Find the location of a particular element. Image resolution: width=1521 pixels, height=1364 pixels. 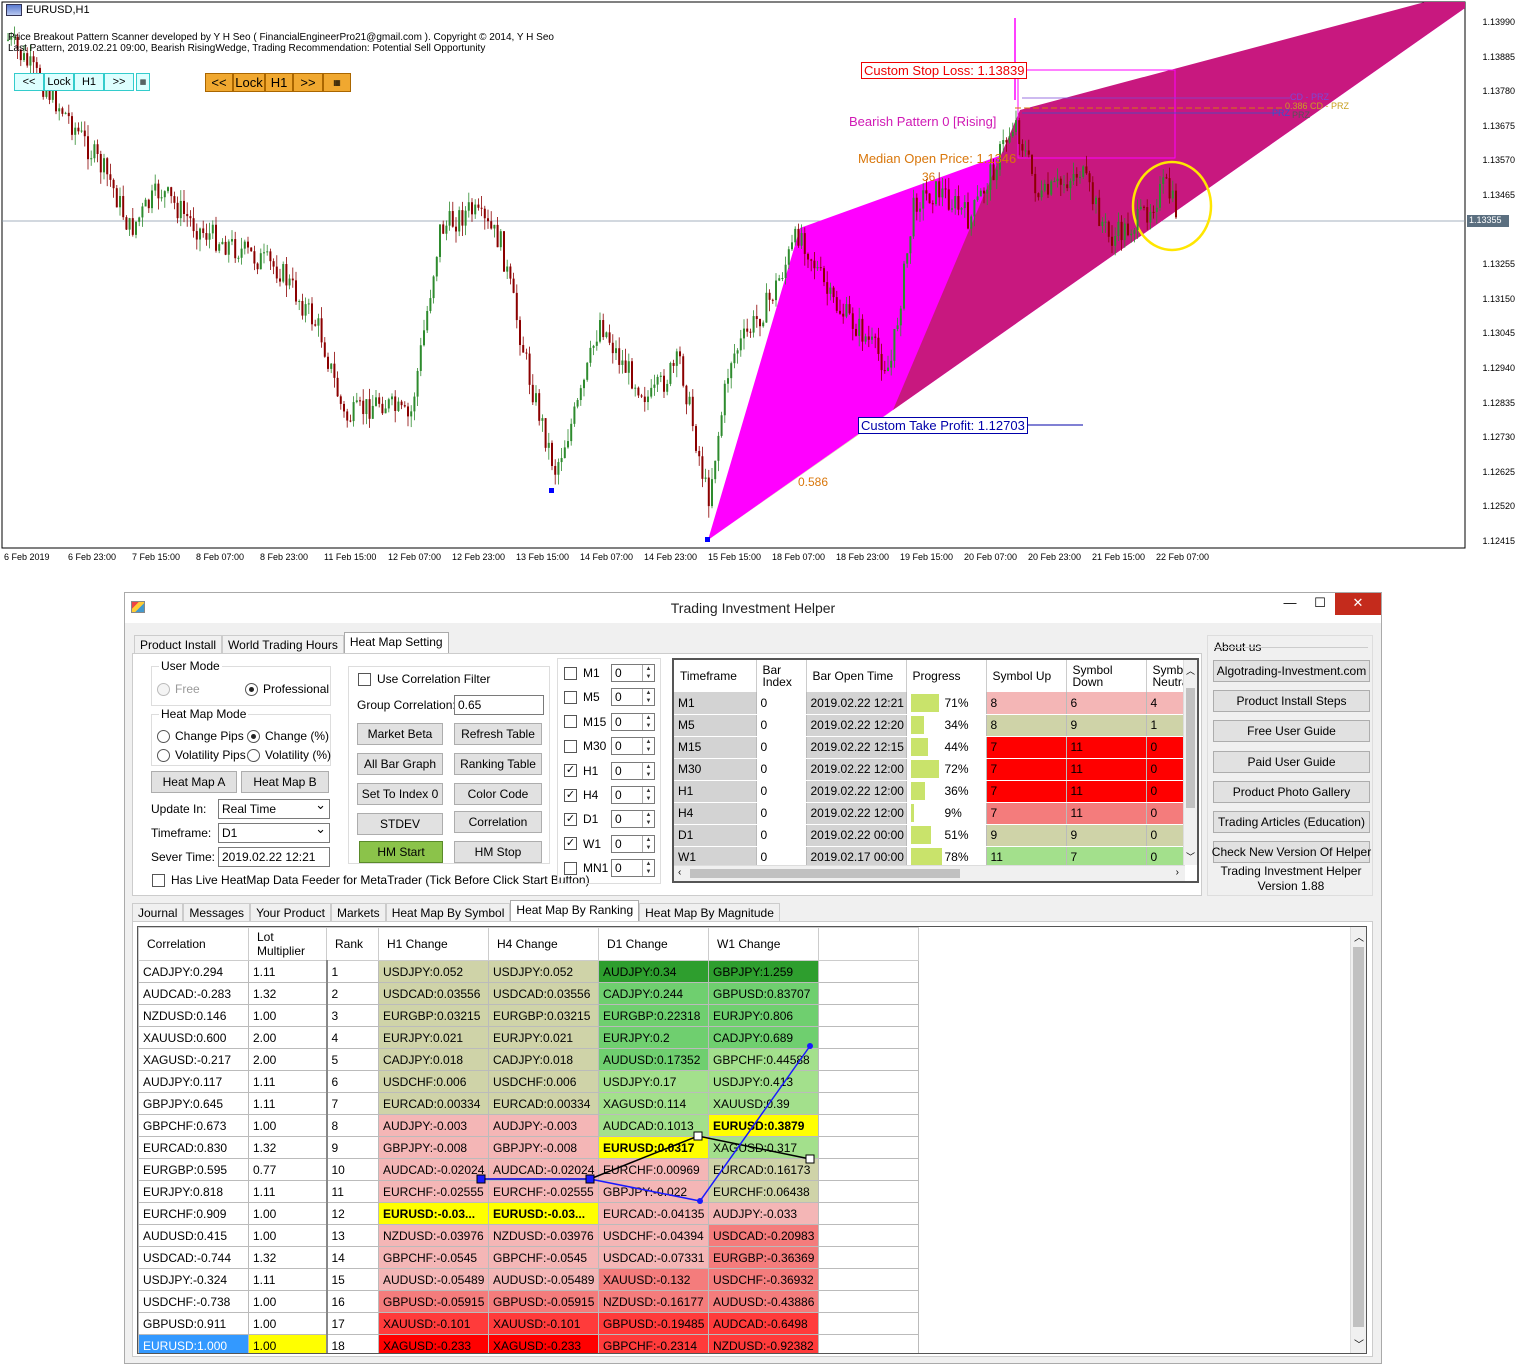

status-row: M1 0 2019.02.22 12:21 71% 8 6 4 is located at coordinates (929, 703).